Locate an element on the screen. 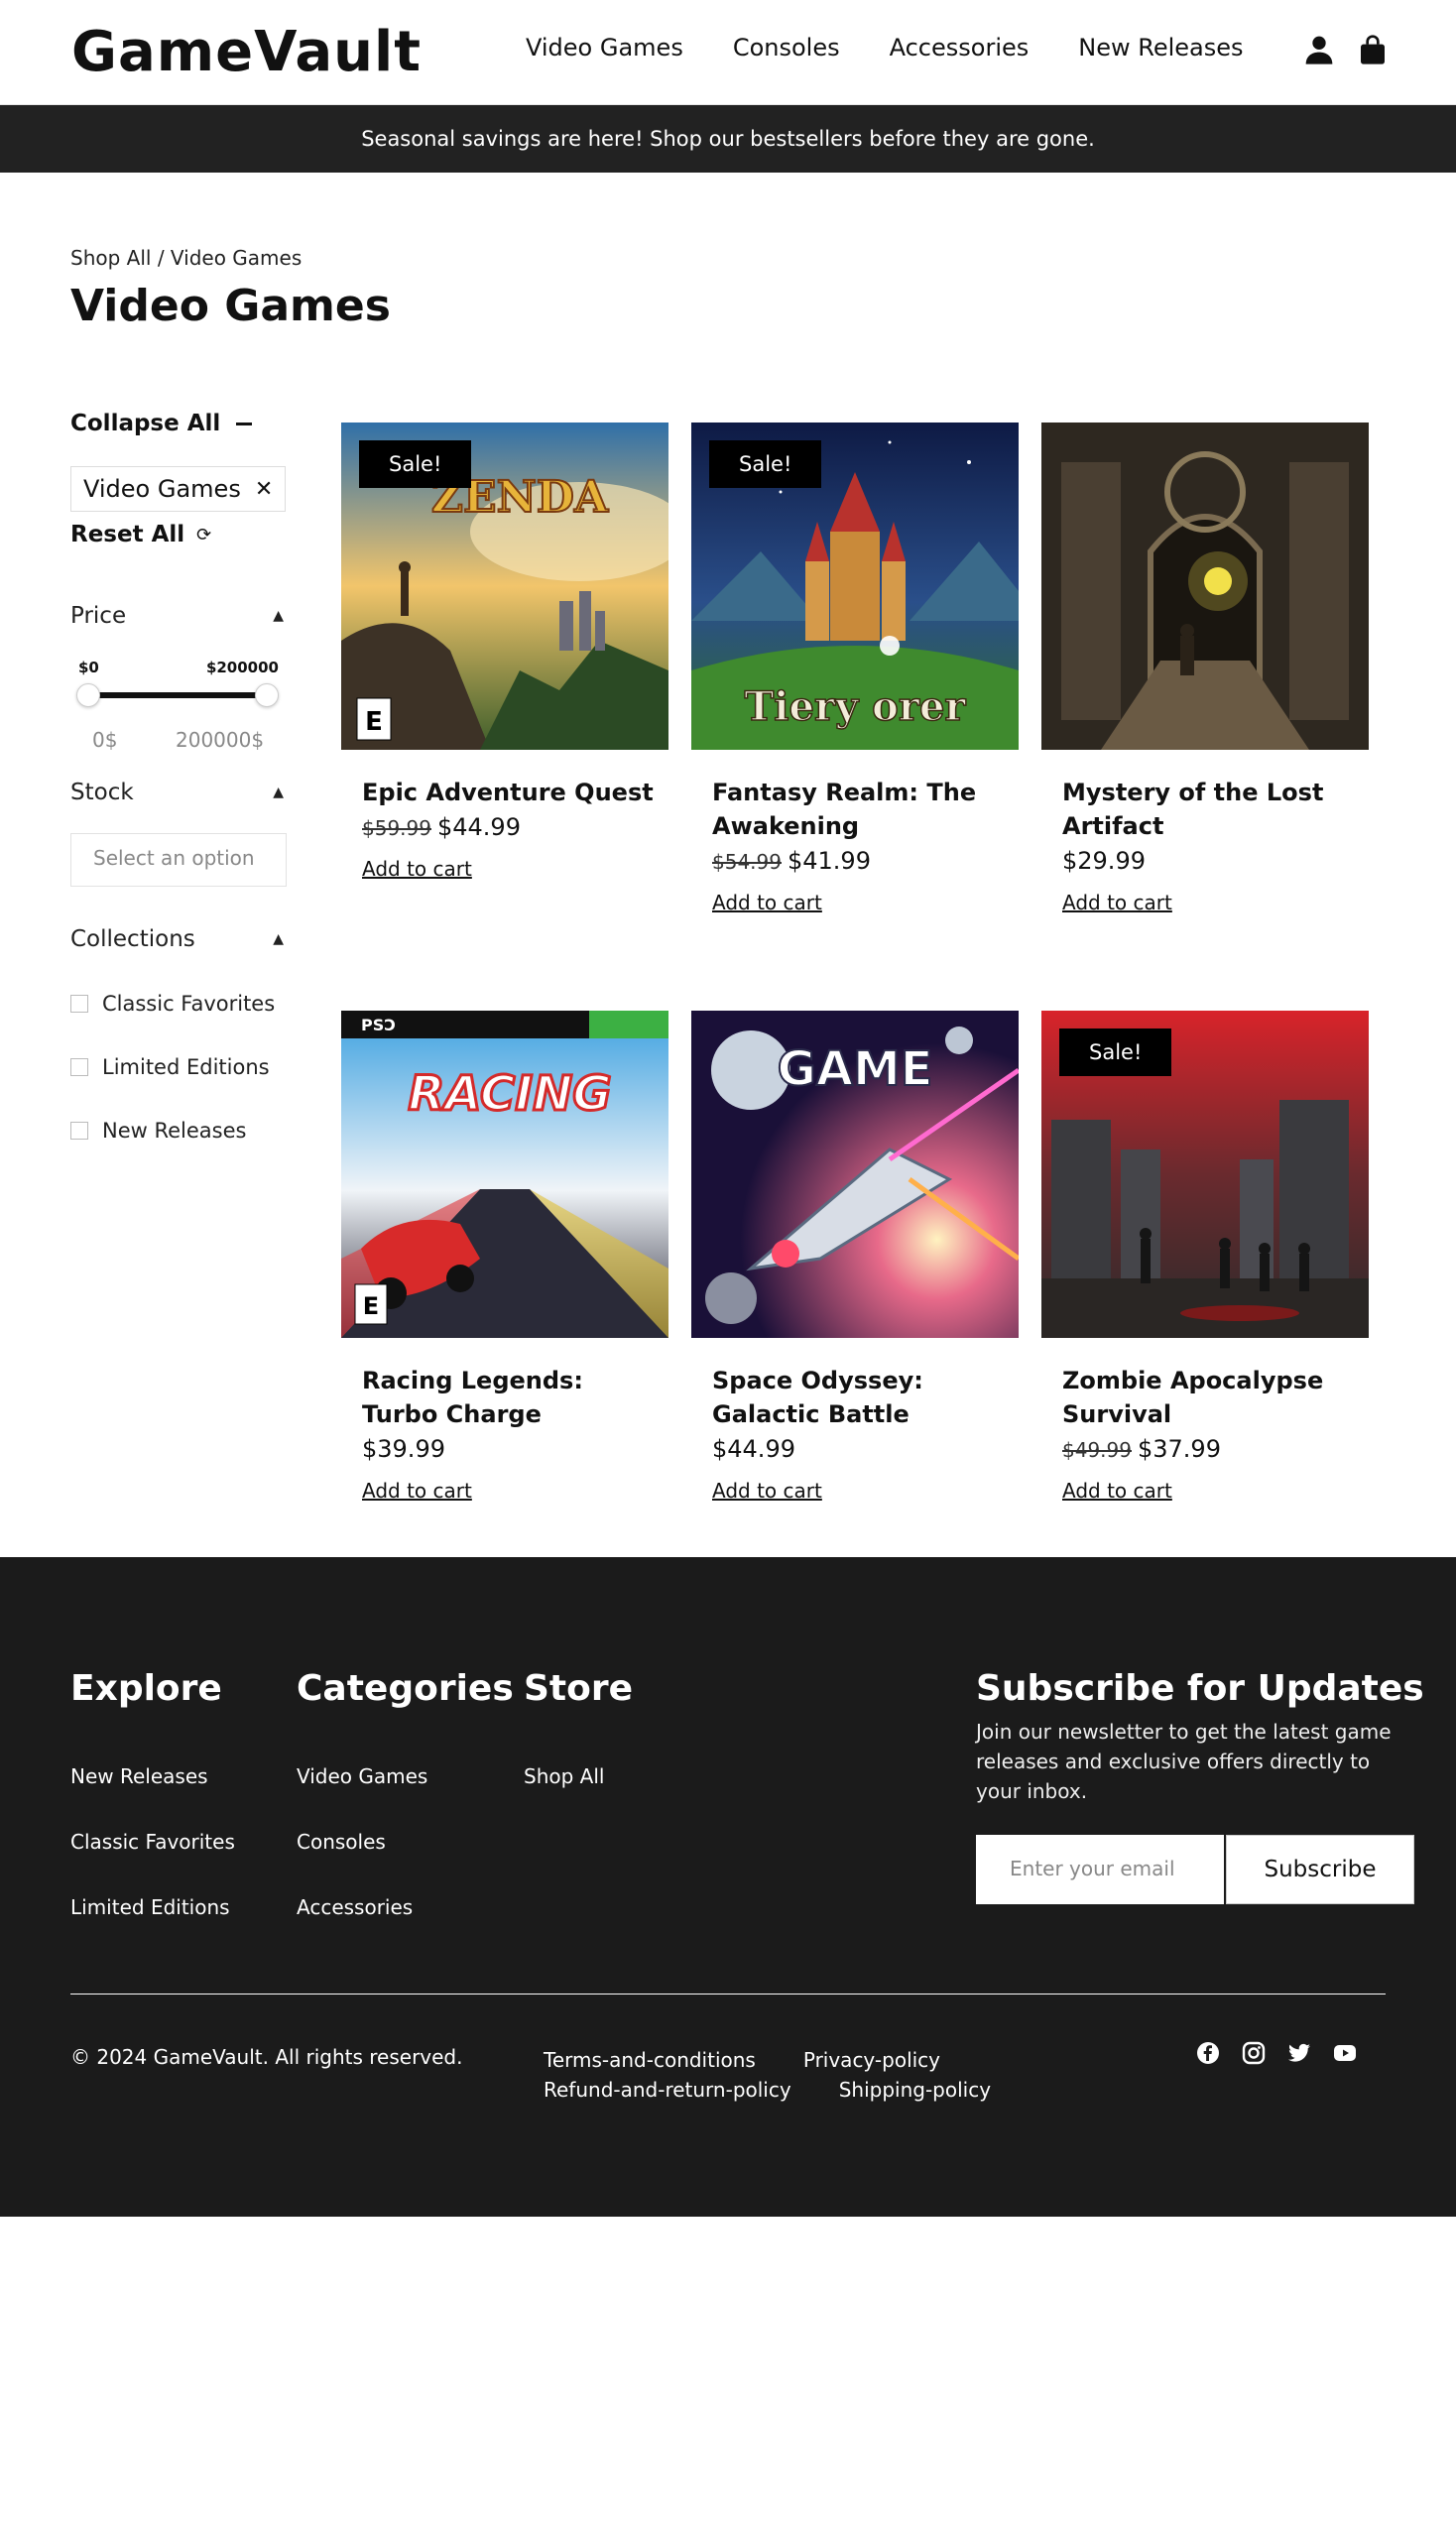 The image size is (1456, 2539). footer-heading: Explore is located at coordinates (146, 1689).